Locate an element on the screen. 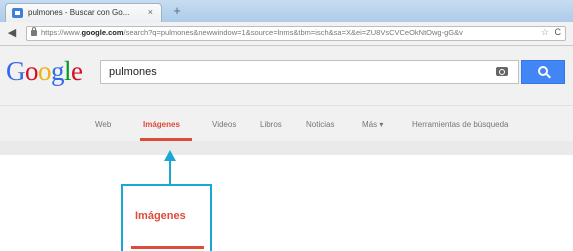 This screenshot has height=251, width=573. results-divider is located at coordinates (286, 148).